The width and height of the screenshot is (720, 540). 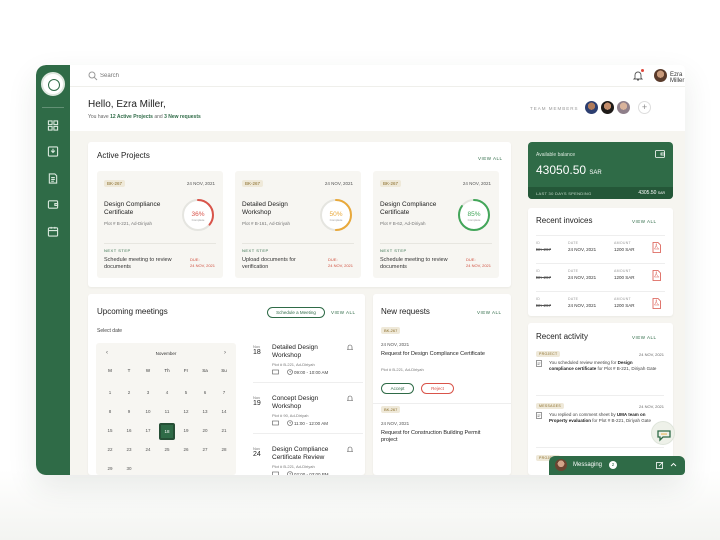 I want to click on calendar-day: 8, so click(x=110, y=412).